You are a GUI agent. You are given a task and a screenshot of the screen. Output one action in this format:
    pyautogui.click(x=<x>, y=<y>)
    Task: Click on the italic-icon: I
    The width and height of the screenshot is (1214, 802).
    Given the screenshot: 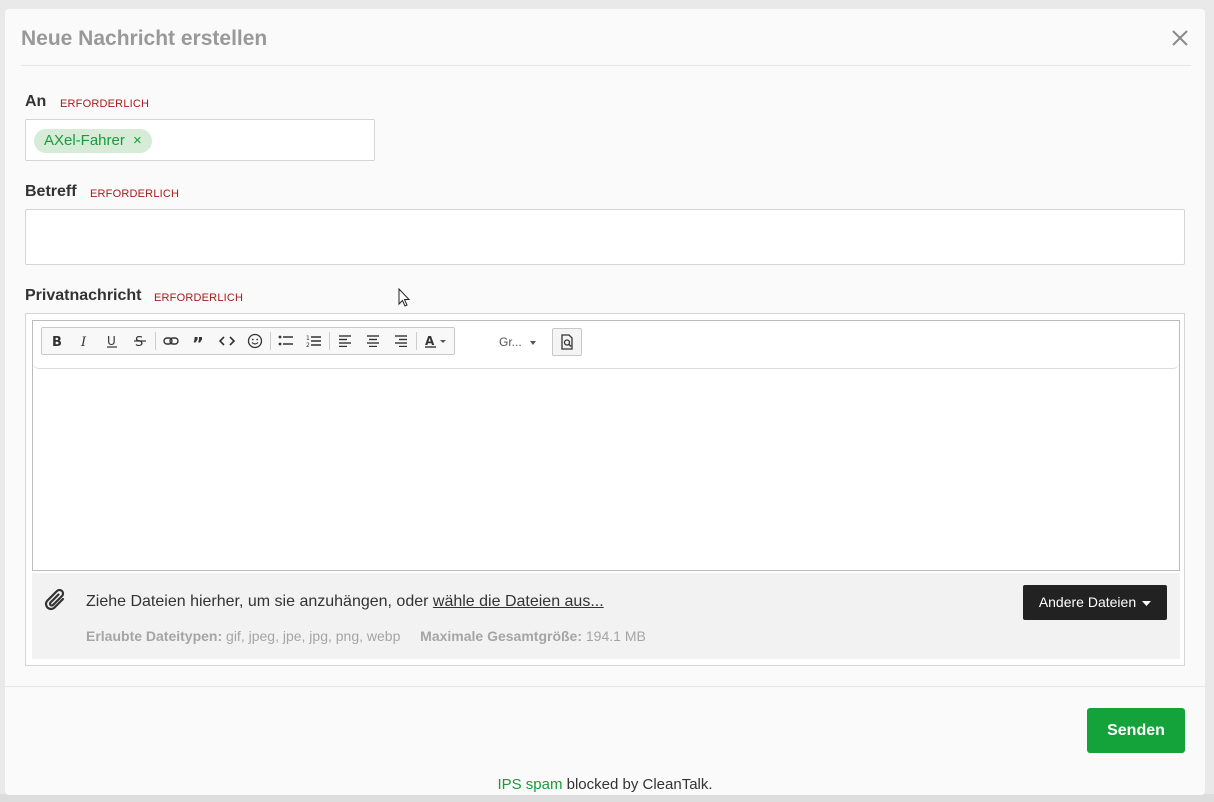 What is the action you would take?
    pyautogui.click(x=83, y=341)
    